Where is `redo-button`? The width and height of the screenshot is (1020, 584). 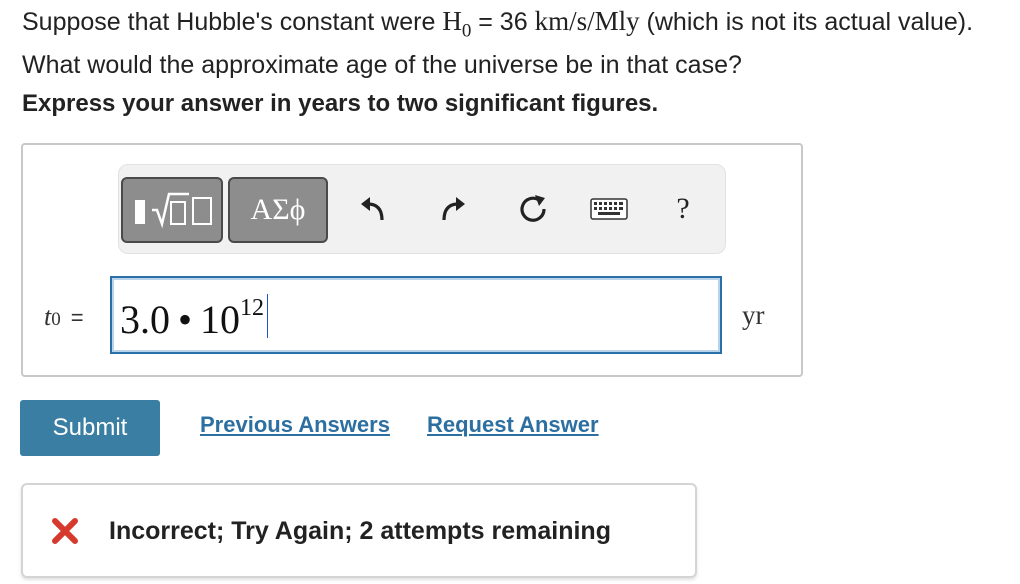 redo-button is located at coordinates (453, 209).